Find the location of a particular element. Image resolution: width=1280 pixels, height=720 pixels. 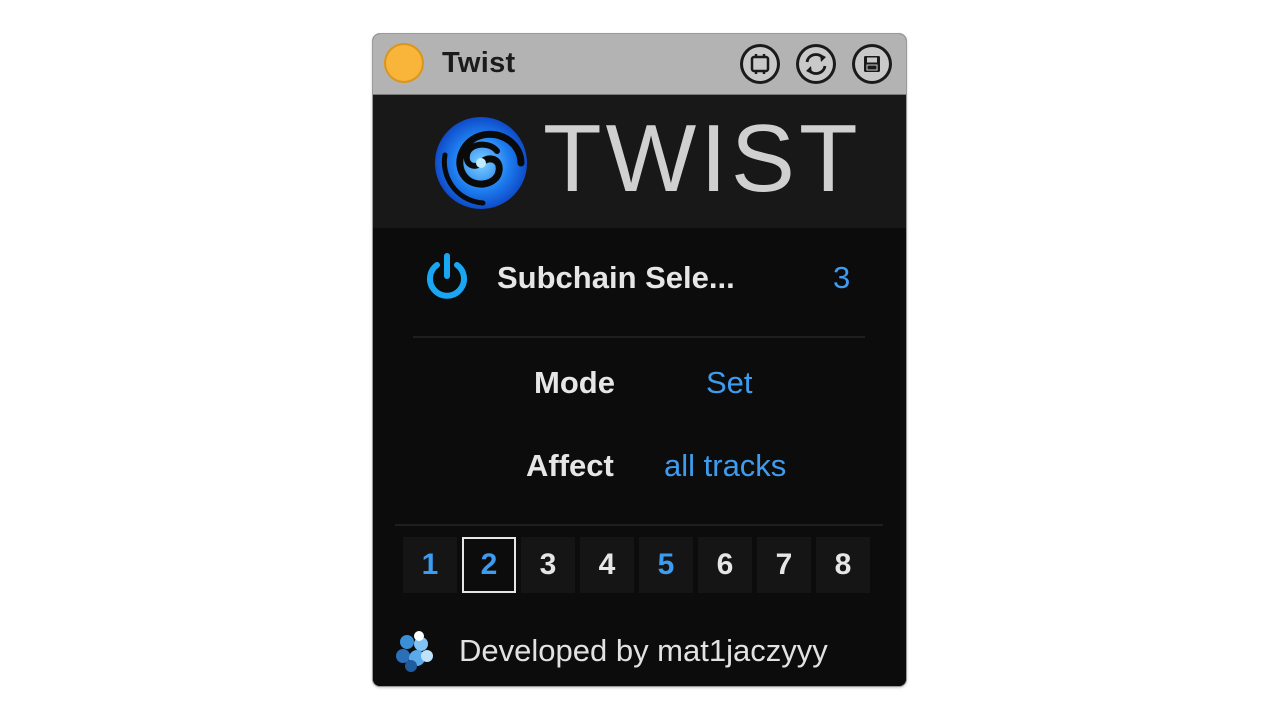

logo-banner: TWIST is located at coordinates (639, 161).